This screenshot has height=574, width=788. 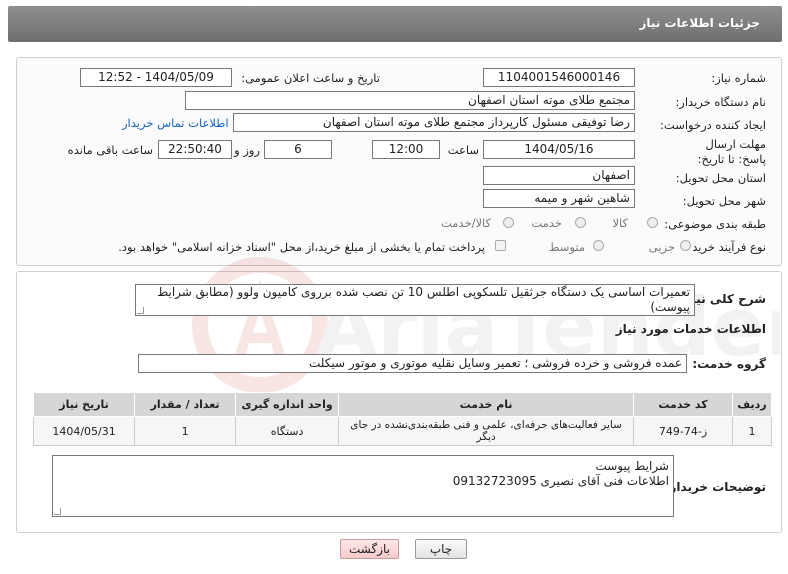 I want to click on buyer-contact-link: اطلاعات تماس خریدار, so click(x=175, y=123).